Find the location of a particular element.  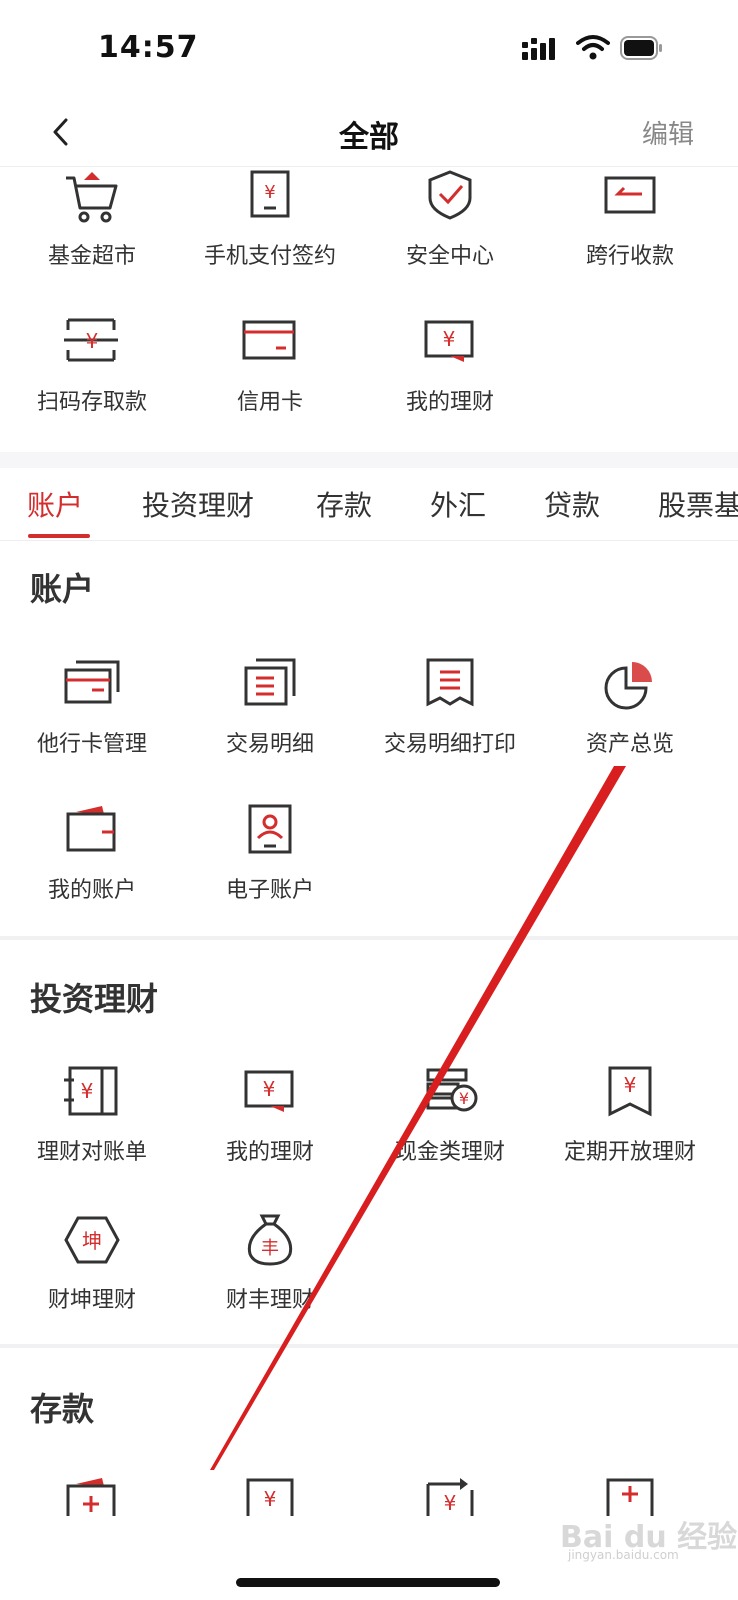

cards-stack-icon is located at coordinates (92, 682).